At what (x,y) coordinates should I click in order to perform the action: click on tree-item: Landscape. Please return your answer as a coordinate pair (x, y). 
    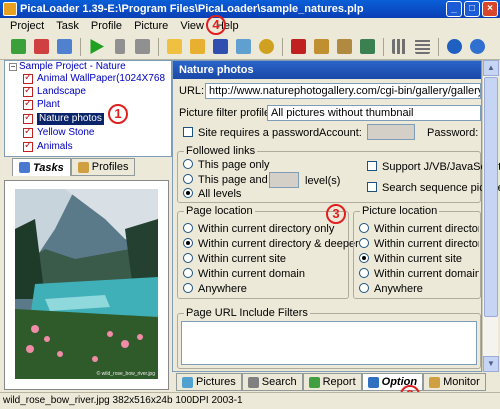
    Looking at the image, I should click on (61, 92).